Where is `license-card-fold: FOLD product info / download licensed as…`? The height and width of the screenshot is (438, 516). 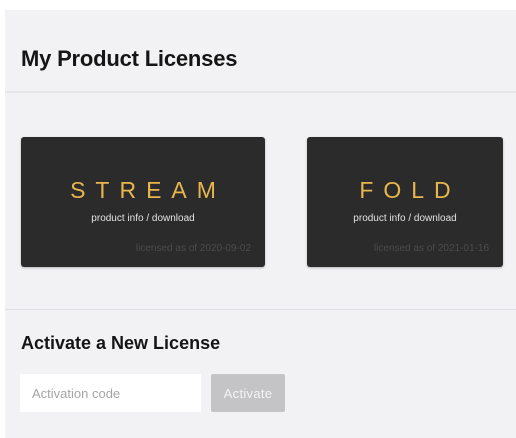 license-card-fold: FOLD product info / download licensed as… is located at coordinates (405, 202).